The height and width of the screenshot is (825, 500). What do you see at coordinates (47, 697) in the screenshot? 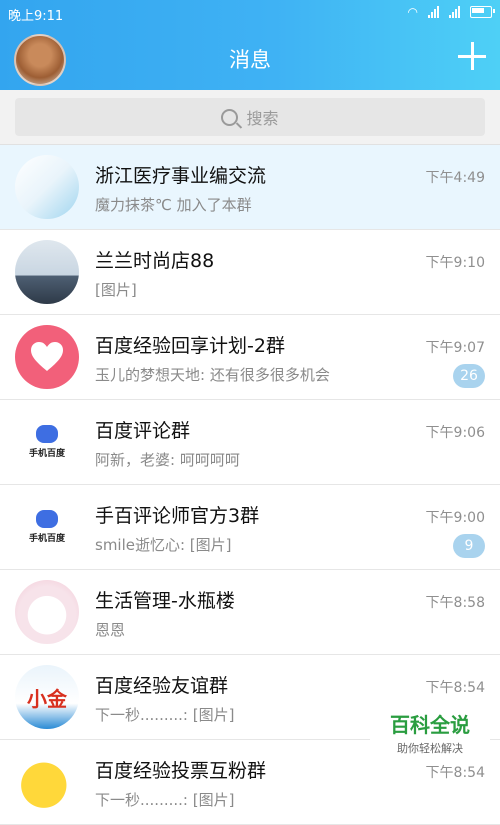
I see `xiao-avatar: 小金` at bounding box center [47, 697].